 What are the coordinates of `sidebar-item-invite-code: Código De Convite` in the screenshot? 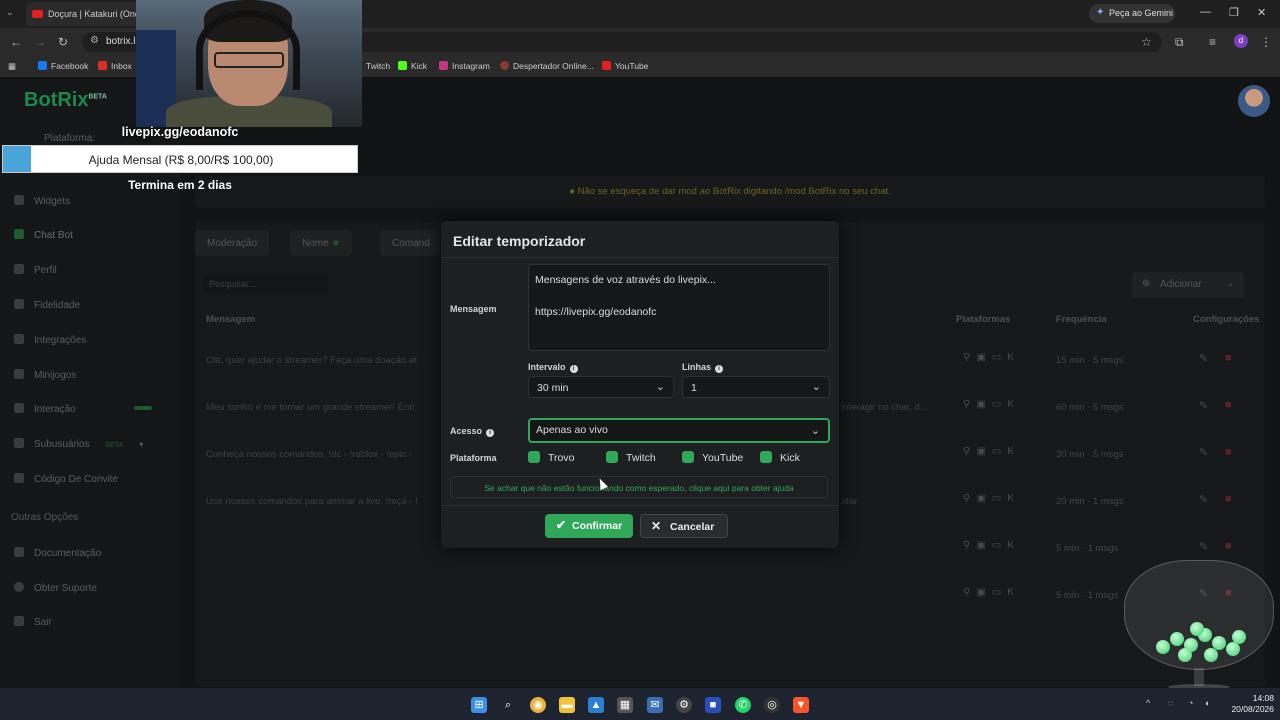 It's located at (66, 479).